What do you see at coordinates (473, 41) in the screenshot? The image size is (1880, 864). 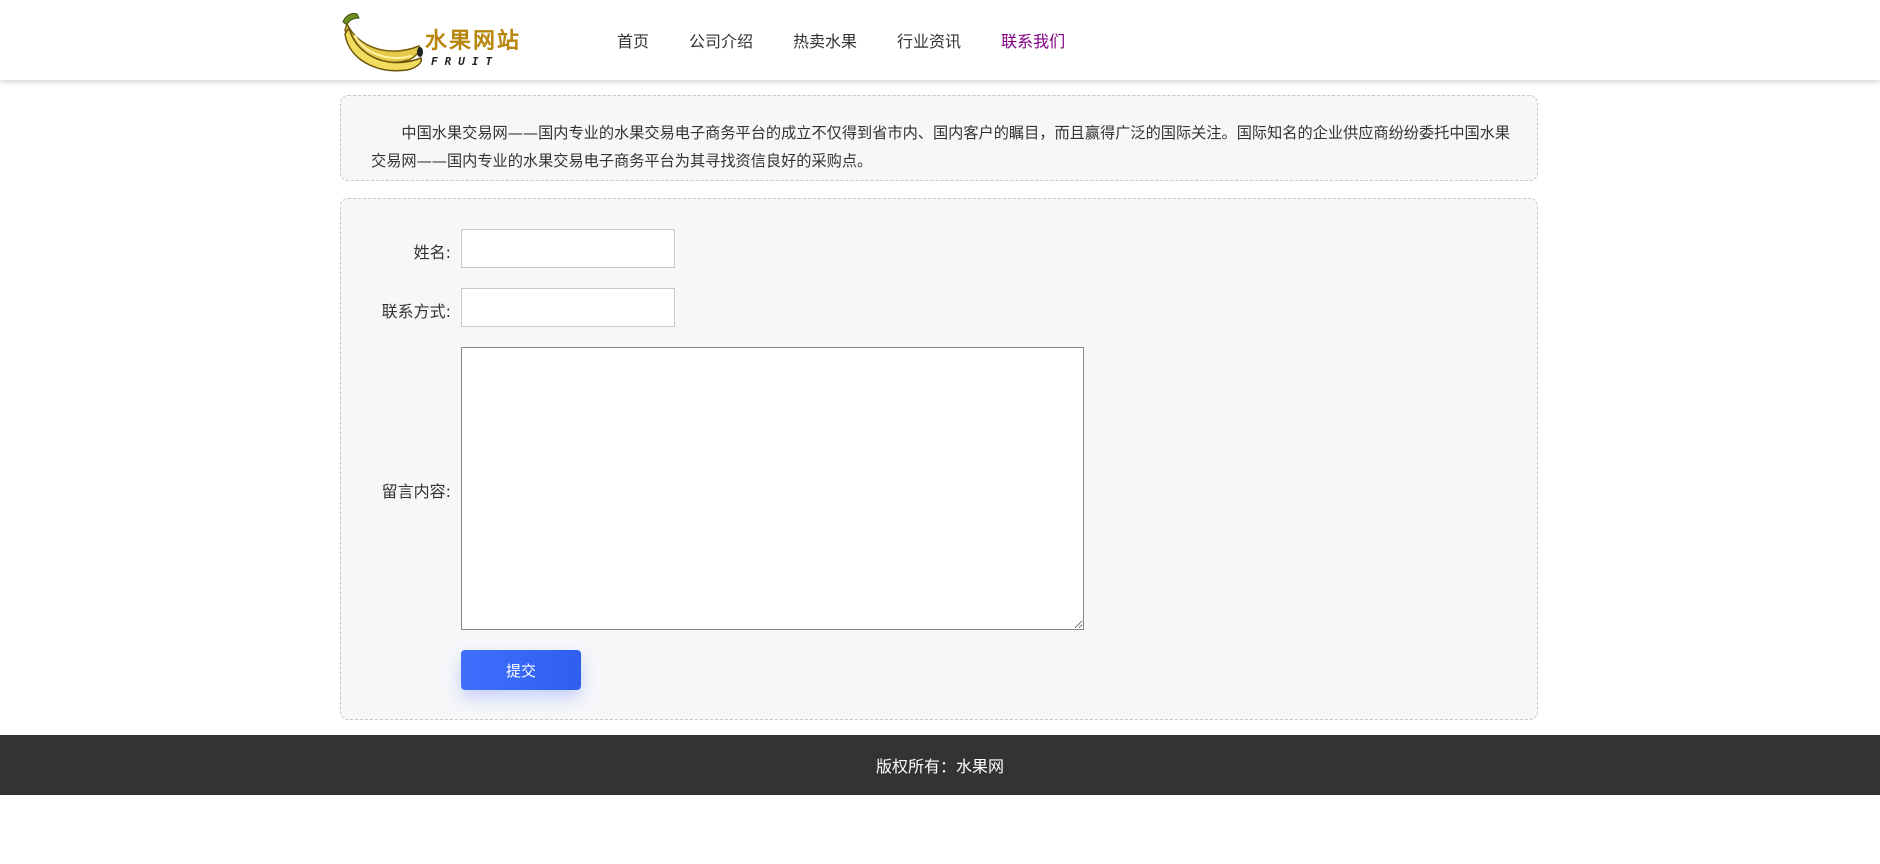 I see `logo-text: 水果网站` at bounding box center [473, 41].